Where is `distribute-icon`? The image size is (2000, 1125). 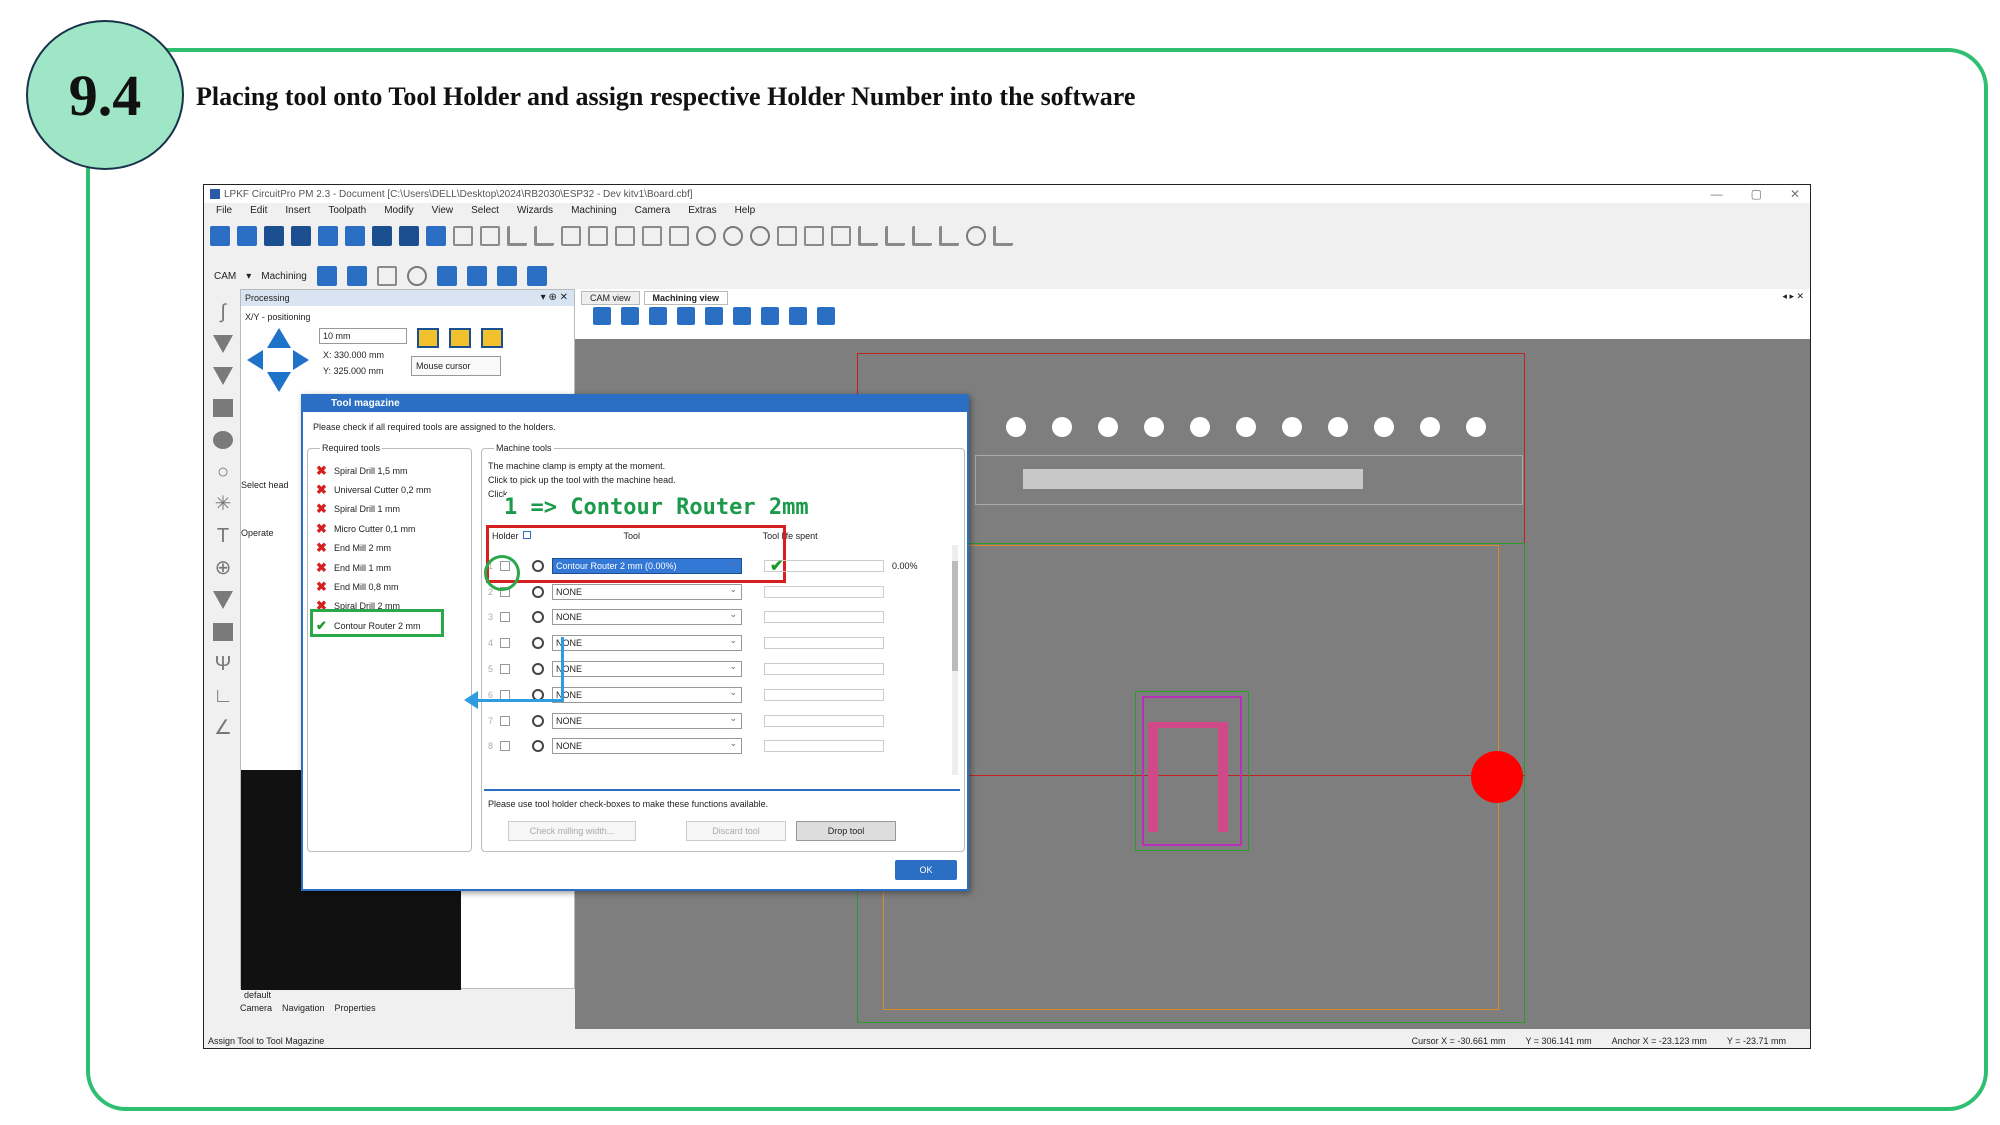 distribute-icon is located at coordinates (652, 236).